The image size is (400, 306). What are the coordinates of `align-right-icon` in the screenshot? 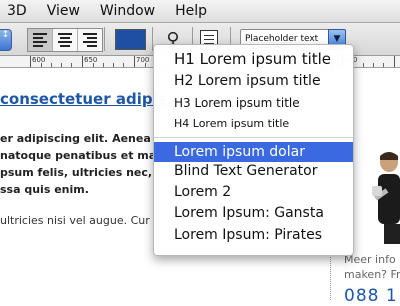 It's located at (90, 40).